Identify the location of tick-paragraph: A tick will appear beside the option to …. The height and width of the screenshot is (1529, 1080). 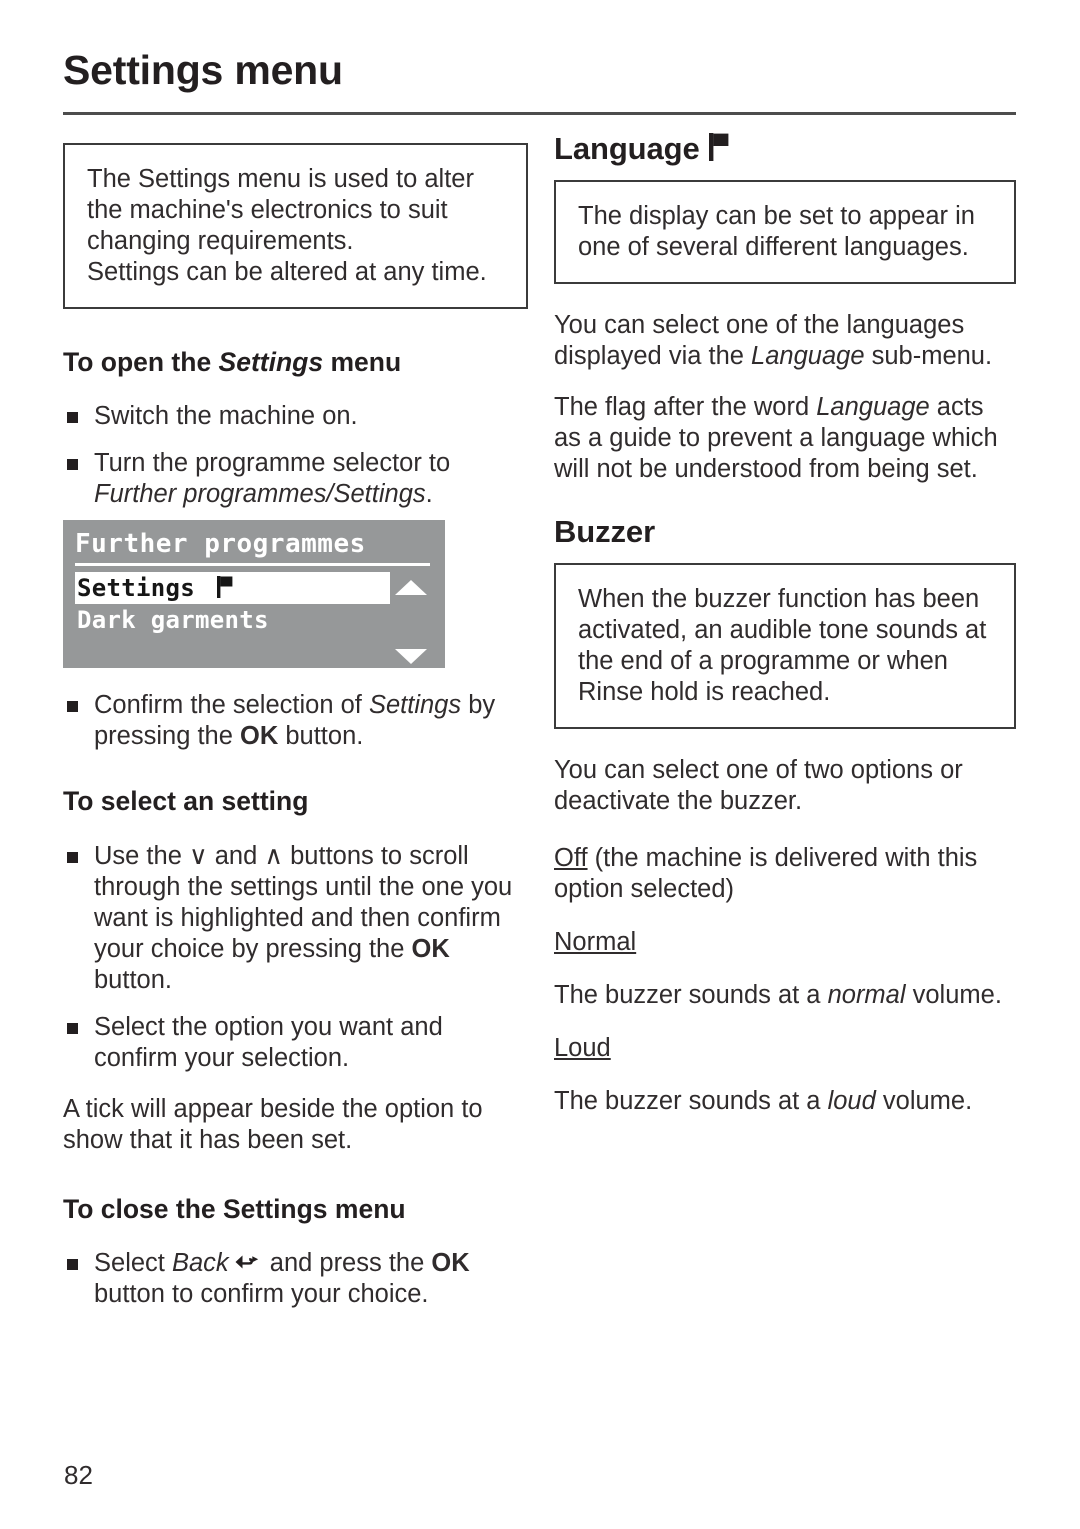
(273, 1124).